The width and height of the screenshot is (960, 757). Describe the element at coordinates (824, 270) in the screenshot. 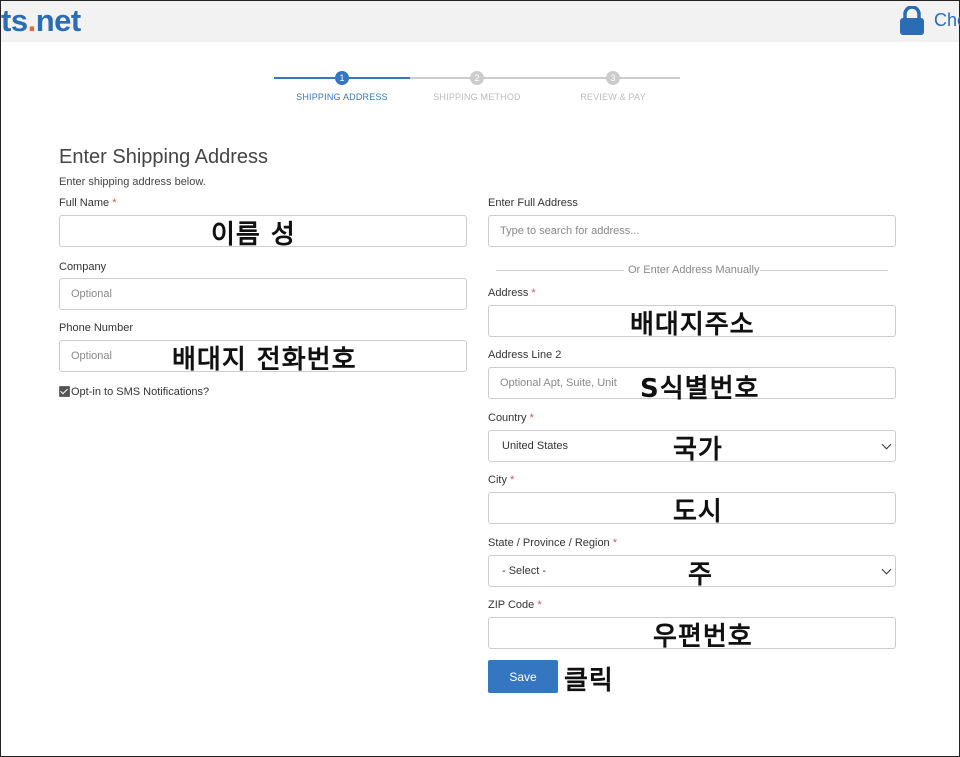

I see `divider-right` at that location.